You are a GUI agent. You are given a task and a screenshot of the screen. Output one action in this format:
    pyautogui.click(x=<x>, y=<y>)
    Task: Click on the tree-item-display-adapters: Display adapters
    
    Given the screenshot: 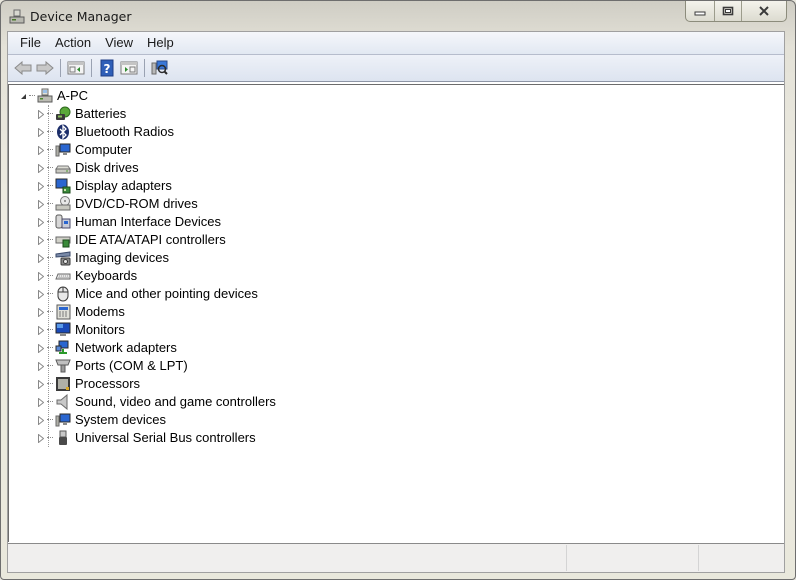 What is the action you would take?
    pyautogui.click(x=142, y=186)
    